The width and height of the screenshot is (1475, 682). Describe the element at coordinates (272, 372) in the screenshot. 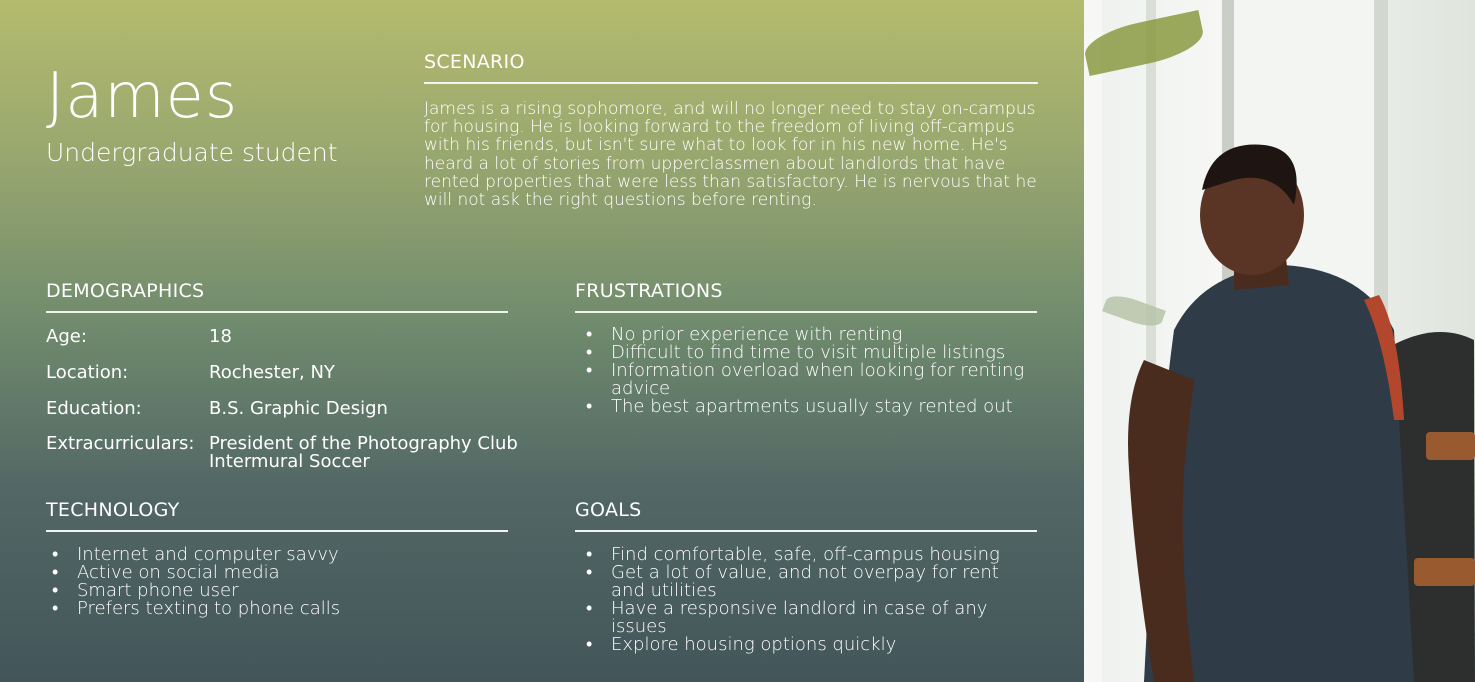

I see `demographics-value: Rochester, NY` at that location.